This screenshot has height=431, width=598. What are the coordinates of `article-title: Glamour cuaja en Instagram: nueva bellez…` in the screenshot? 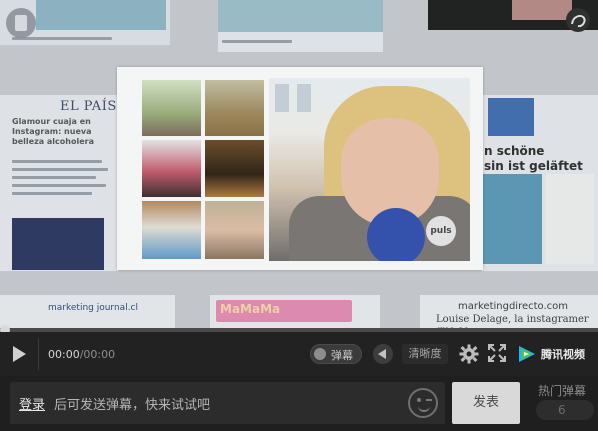 It's located at (53, 131).